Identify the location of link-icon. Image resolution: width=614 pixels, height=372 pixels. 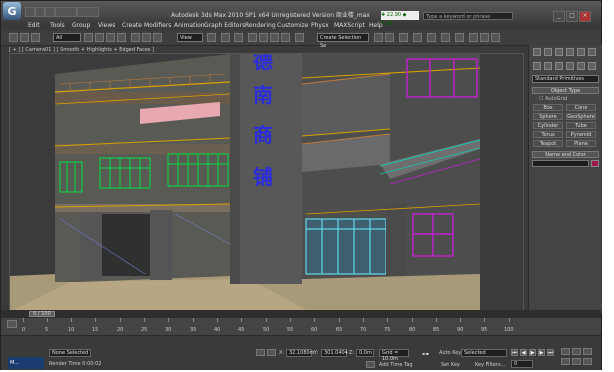
(13, 37).